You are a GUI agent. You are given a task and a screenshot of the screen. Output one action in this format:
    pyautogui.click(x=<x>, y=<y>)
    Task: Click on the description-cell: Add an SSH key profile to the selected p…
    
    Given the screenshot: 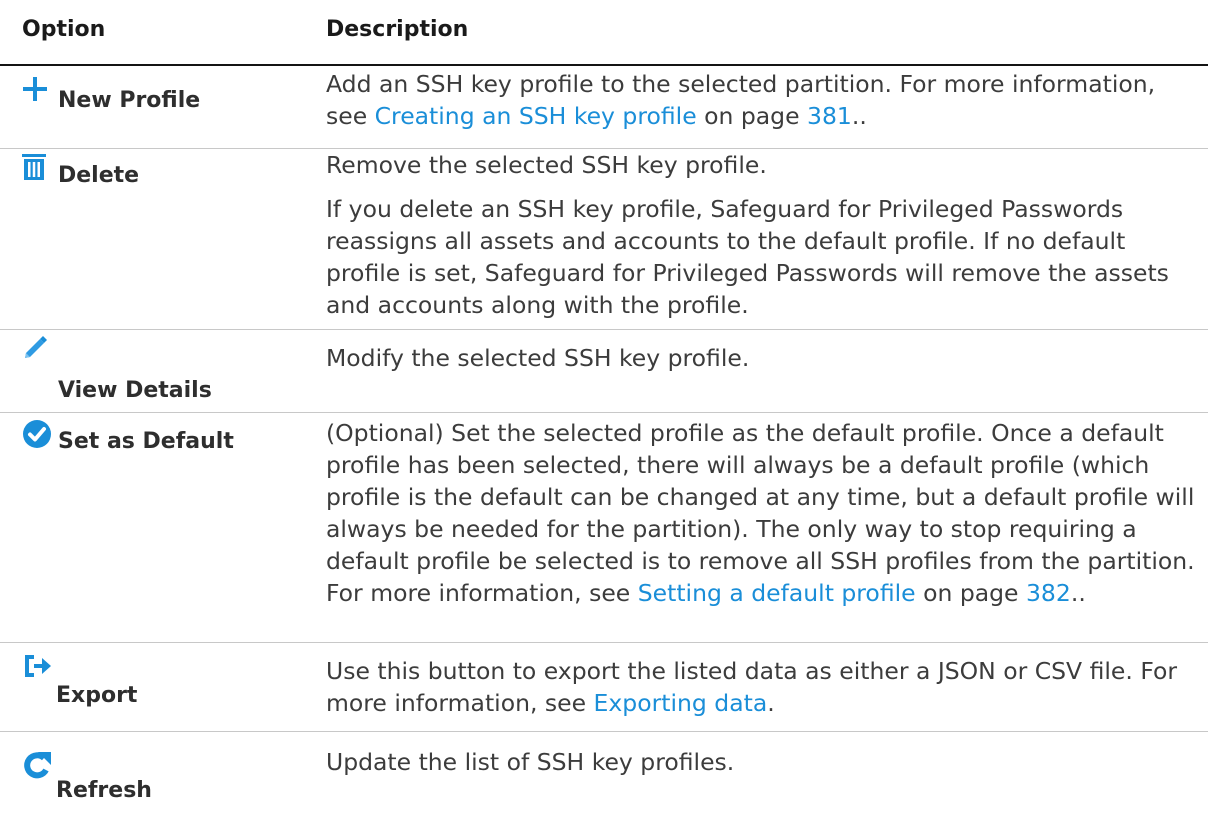 What is the action you would take?
    pyautogui.click(x=762, y=100)
    